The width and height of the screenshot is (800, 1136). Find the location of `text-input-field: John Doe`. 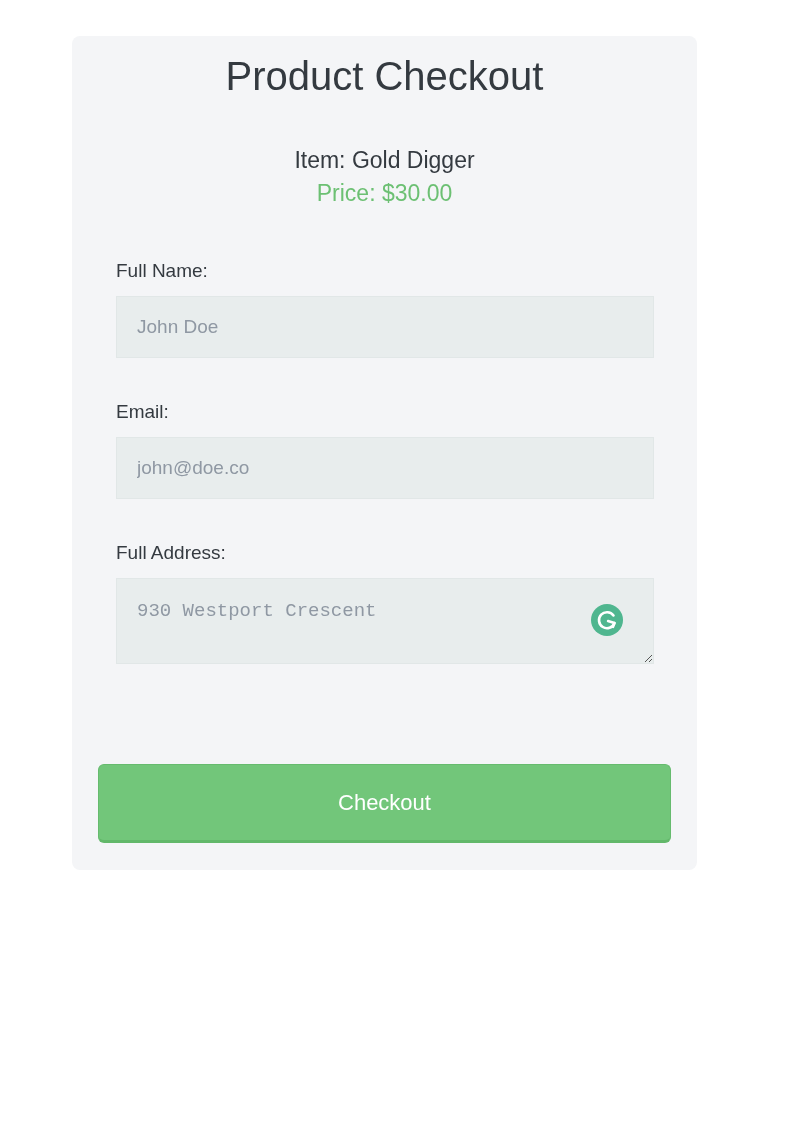

text-input-field: John Doe is located at coordinates (385, 327).